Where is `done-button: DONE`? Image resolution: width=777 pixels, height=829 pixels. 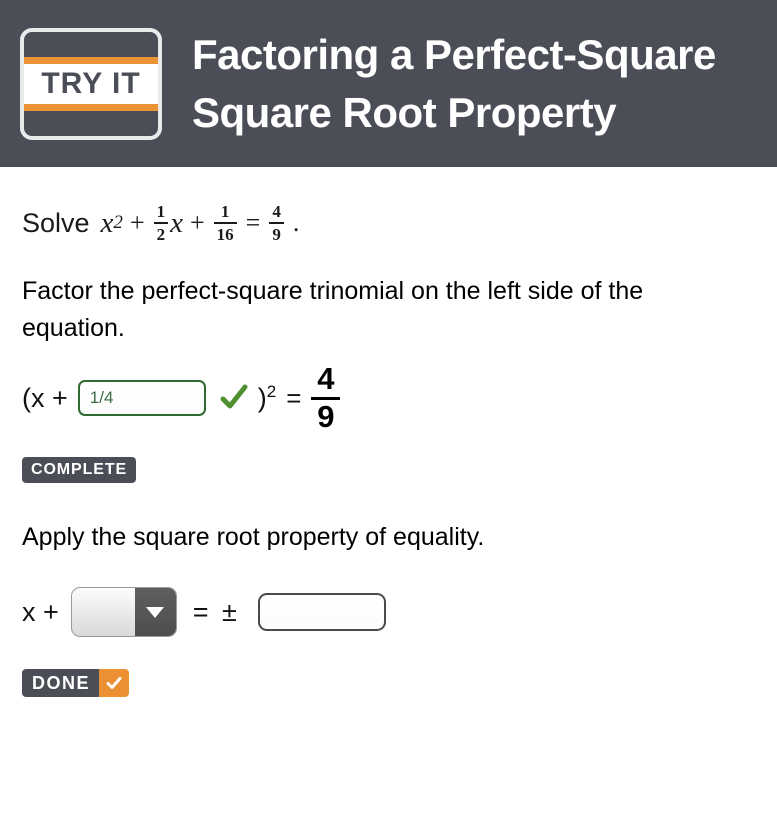 done-button: DONE is located at coordinates (76, 683).